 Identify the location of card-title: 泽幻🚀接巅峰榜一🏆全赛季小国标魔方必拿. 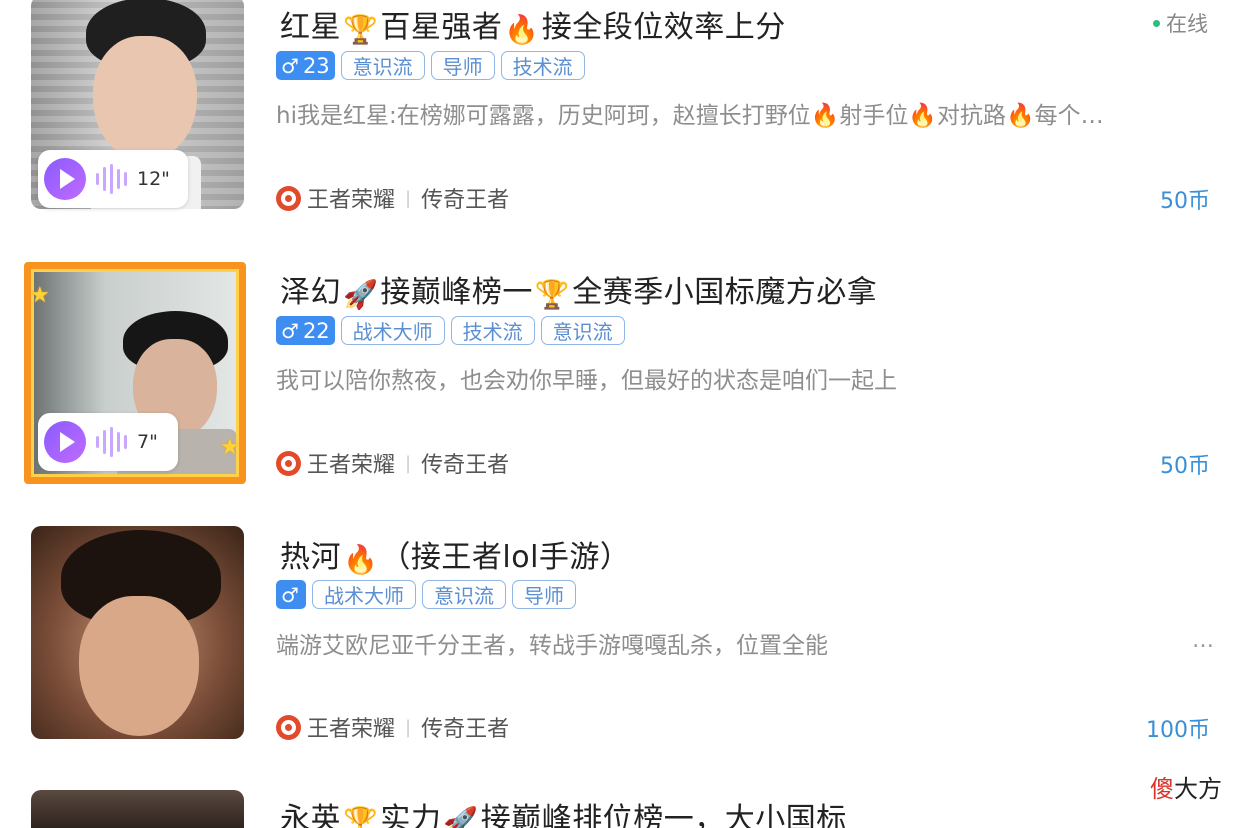
(578, 289).